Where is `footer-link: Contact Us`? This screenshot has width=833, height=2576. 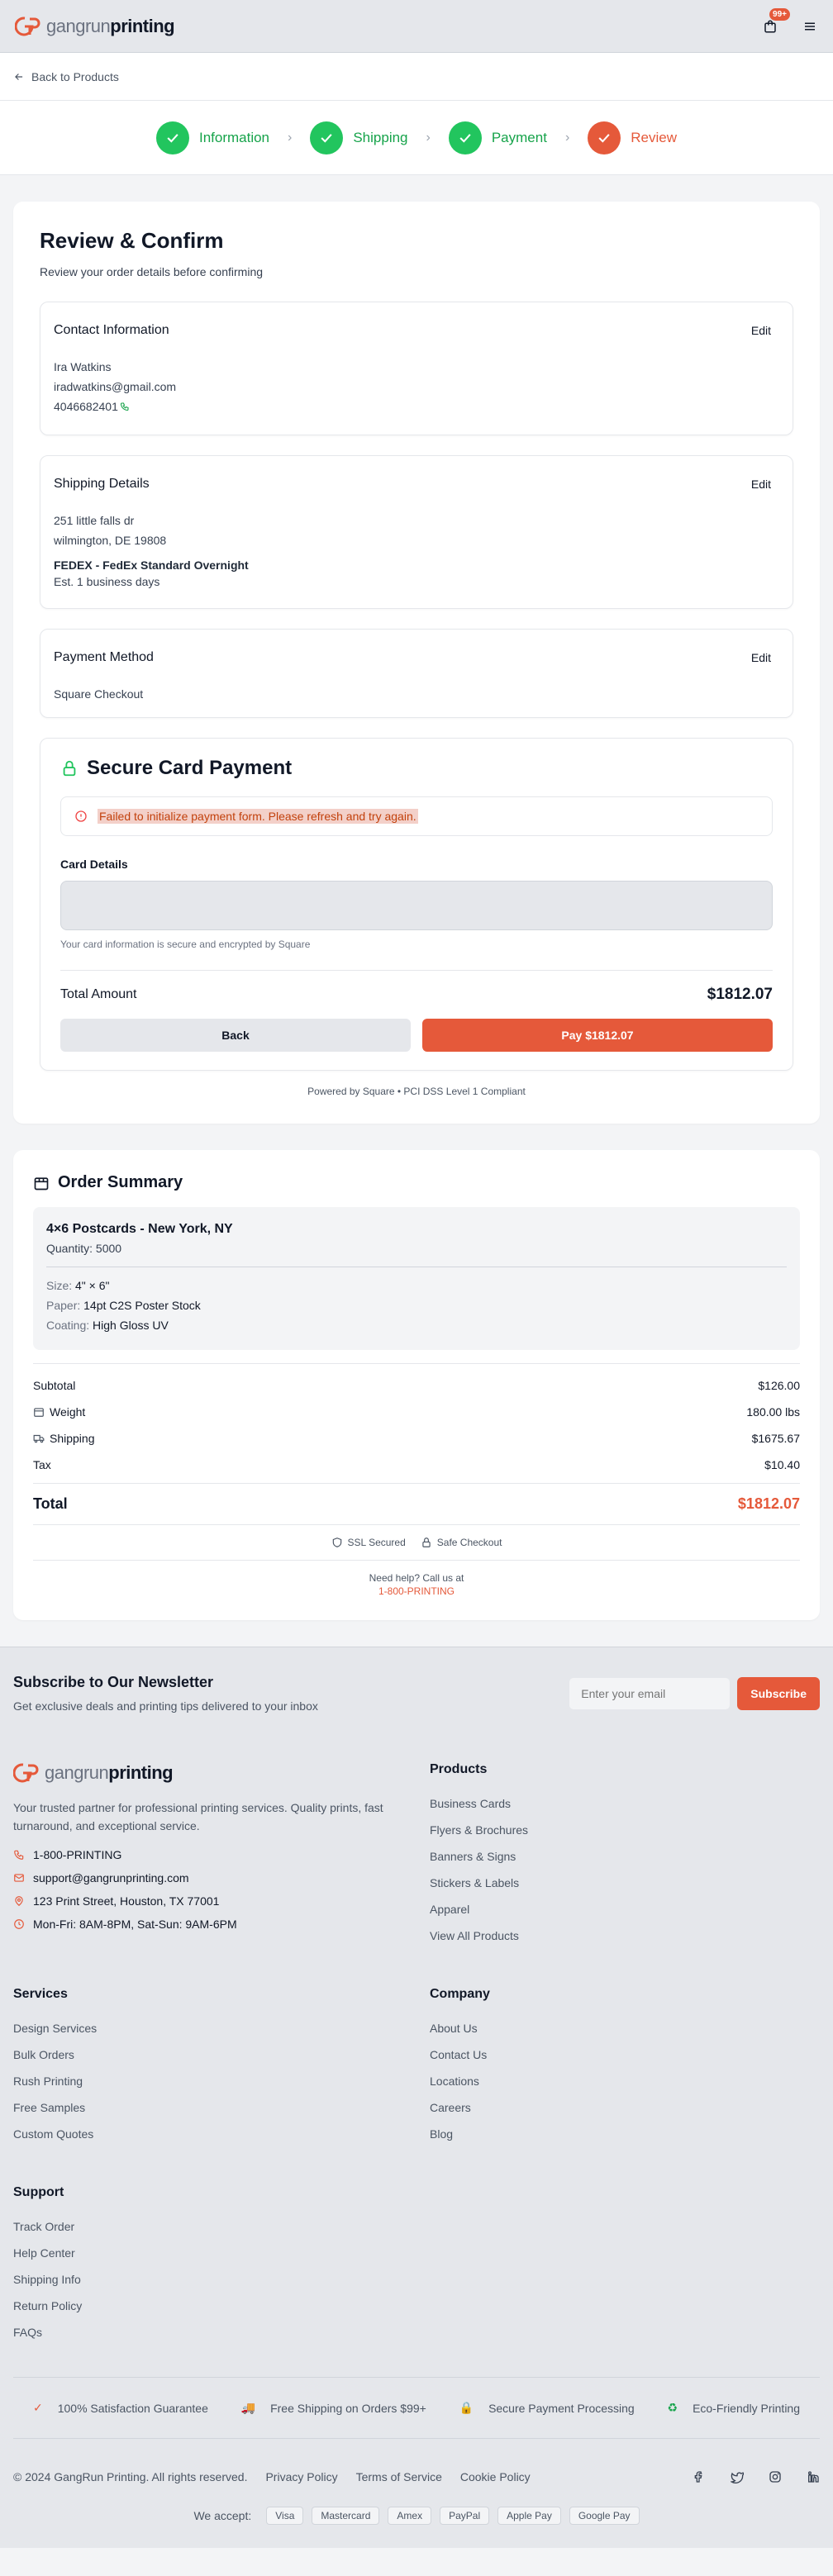 footer-link: Contact Us is located at coordinates (625, 2054).